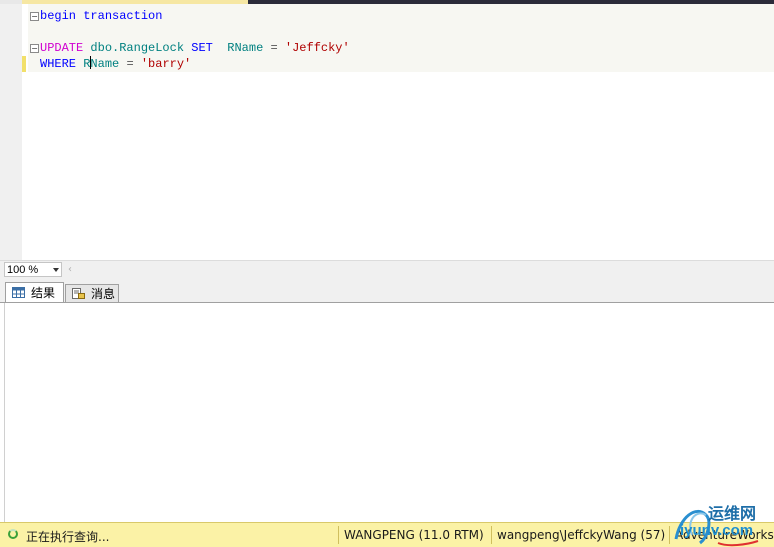 The width and height of the screenshot is (774, 547). What do you see at coordinates (58, 16) in the screenshot?
I see `keyword-begin: begin` at bounding box center [58, 16].